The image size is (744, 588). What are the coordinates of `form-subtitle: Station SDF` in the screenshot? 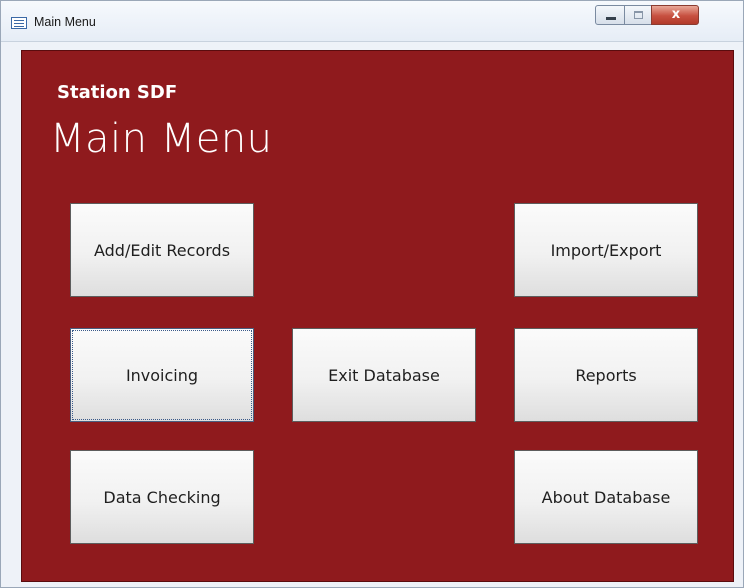 It's located at (117, 92).